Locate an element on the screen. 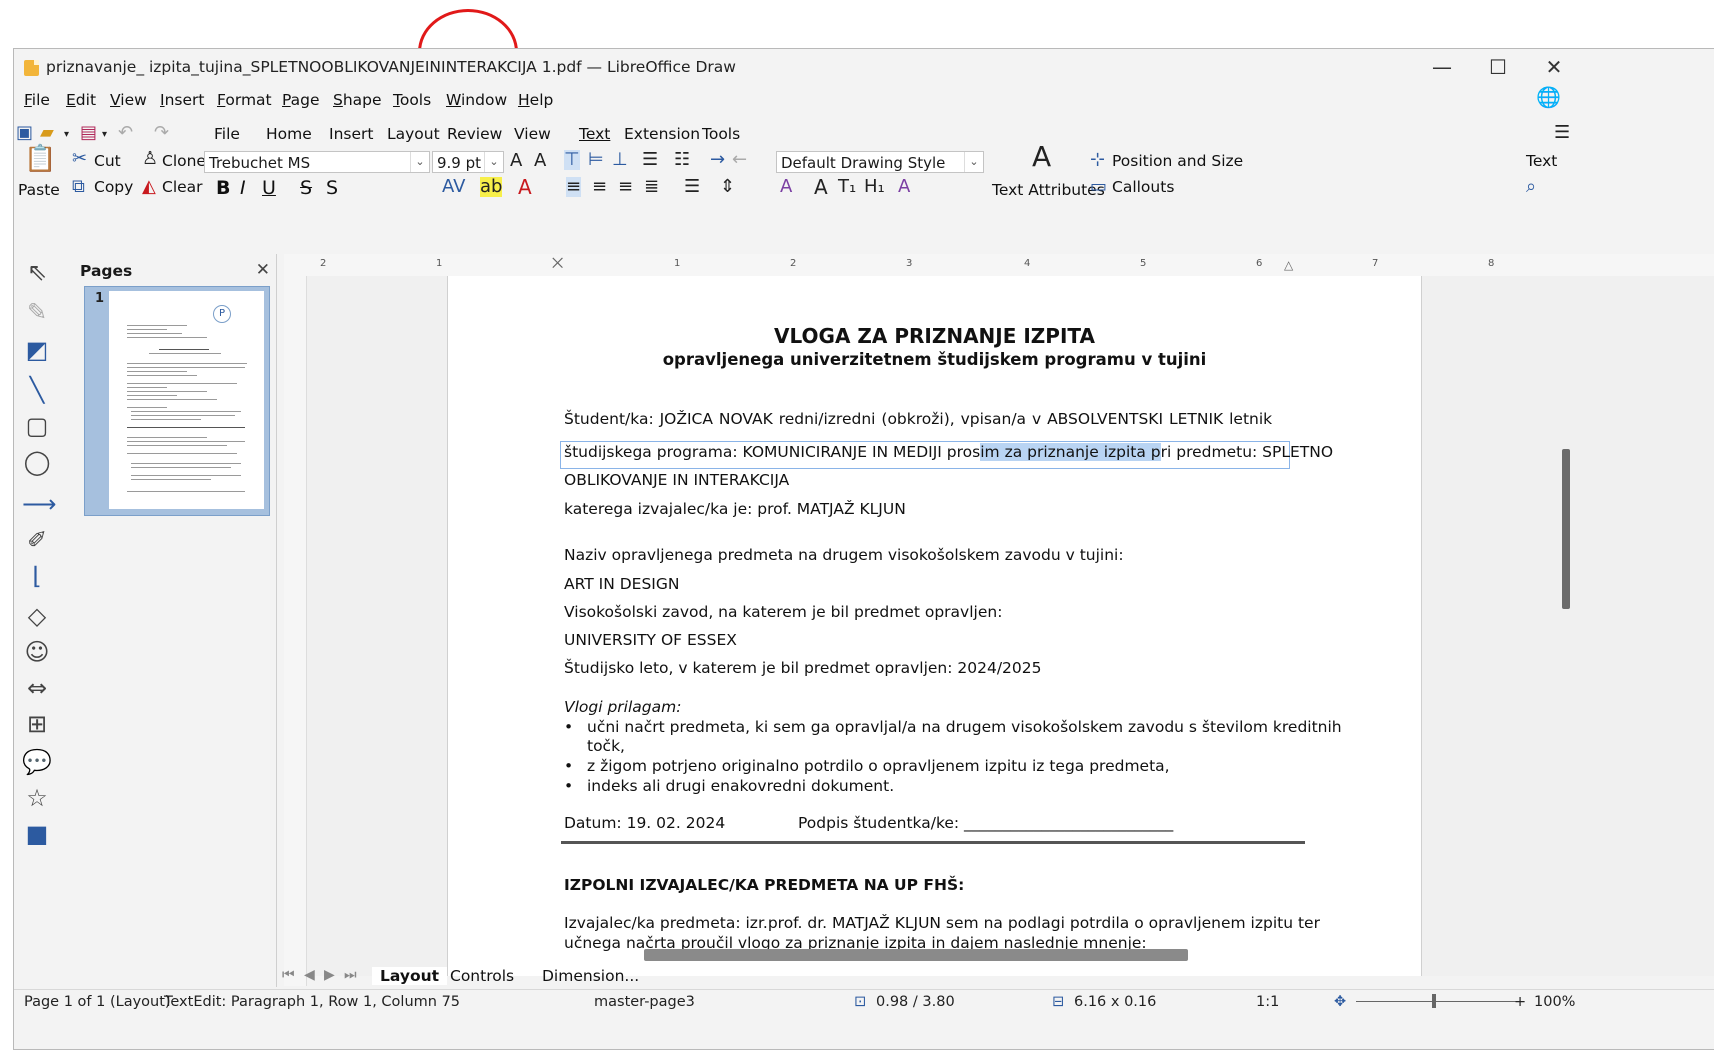 The width and height of the screenshot is (1714, 1050). arrow-line-icon: ⟶ is located at coordinates (39, 504).